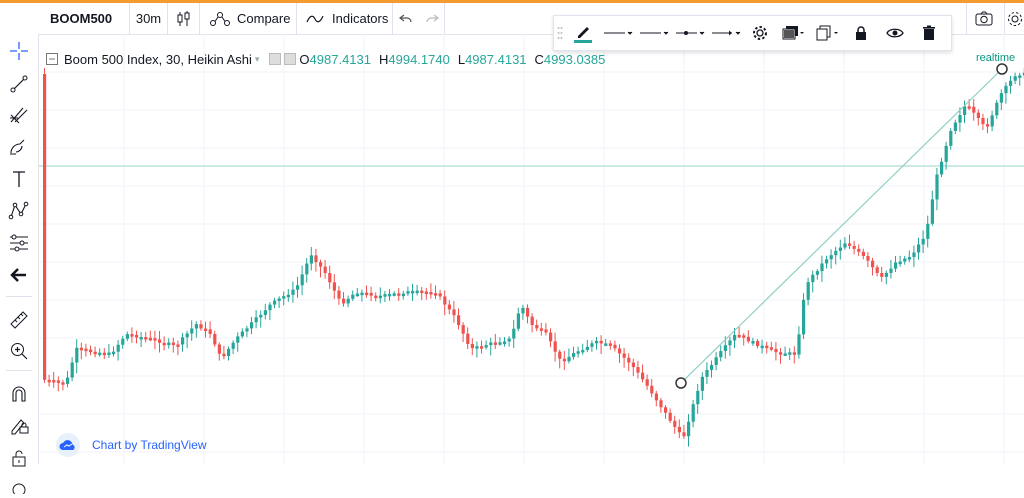 This screenshot has height=498, width=1024. Describe the element at coordinates (895, 33) in the screenshot. I see `hide-drawing-button` at that location.